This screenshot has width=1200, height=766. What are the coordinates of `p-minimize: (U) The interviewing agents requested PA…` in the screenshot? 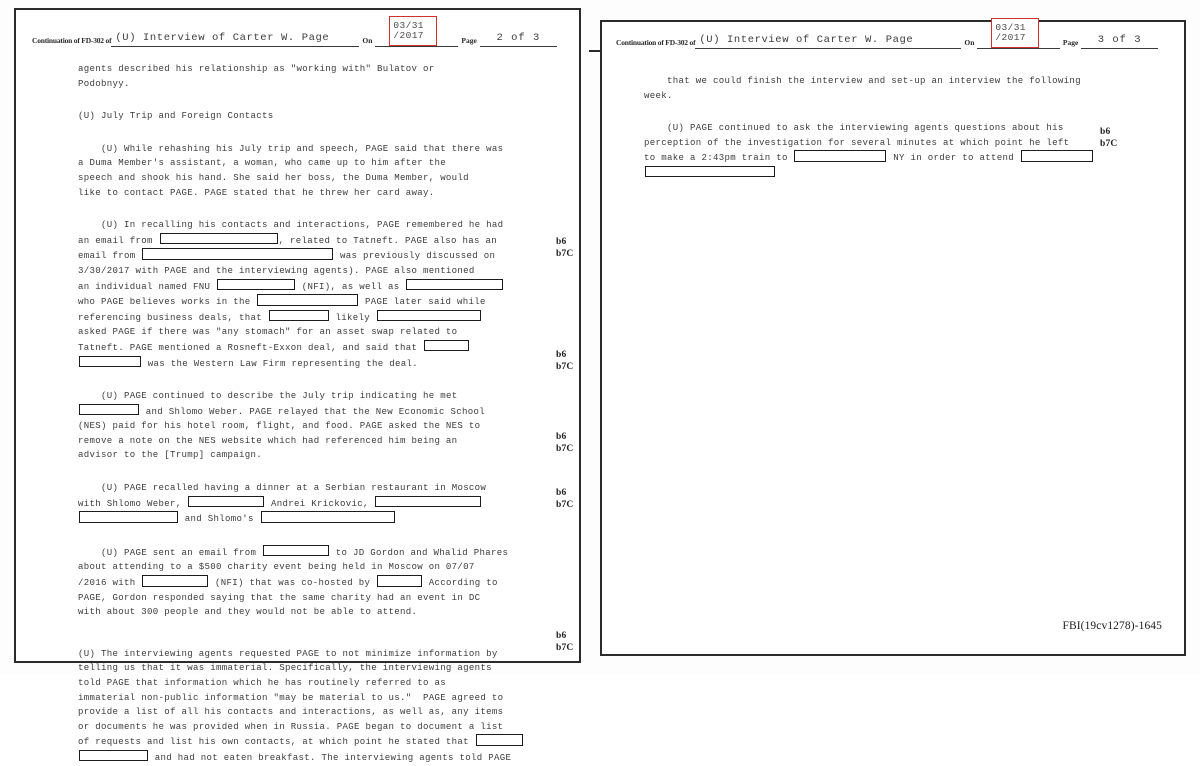 It's located at (313, 706).